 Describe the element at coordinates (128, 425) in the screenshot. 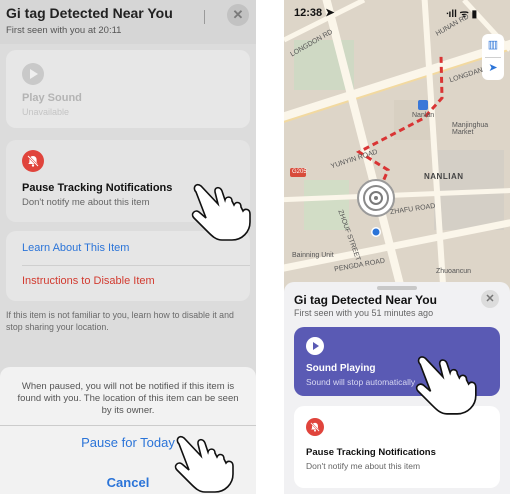

I see `sheet-divider` at that location.